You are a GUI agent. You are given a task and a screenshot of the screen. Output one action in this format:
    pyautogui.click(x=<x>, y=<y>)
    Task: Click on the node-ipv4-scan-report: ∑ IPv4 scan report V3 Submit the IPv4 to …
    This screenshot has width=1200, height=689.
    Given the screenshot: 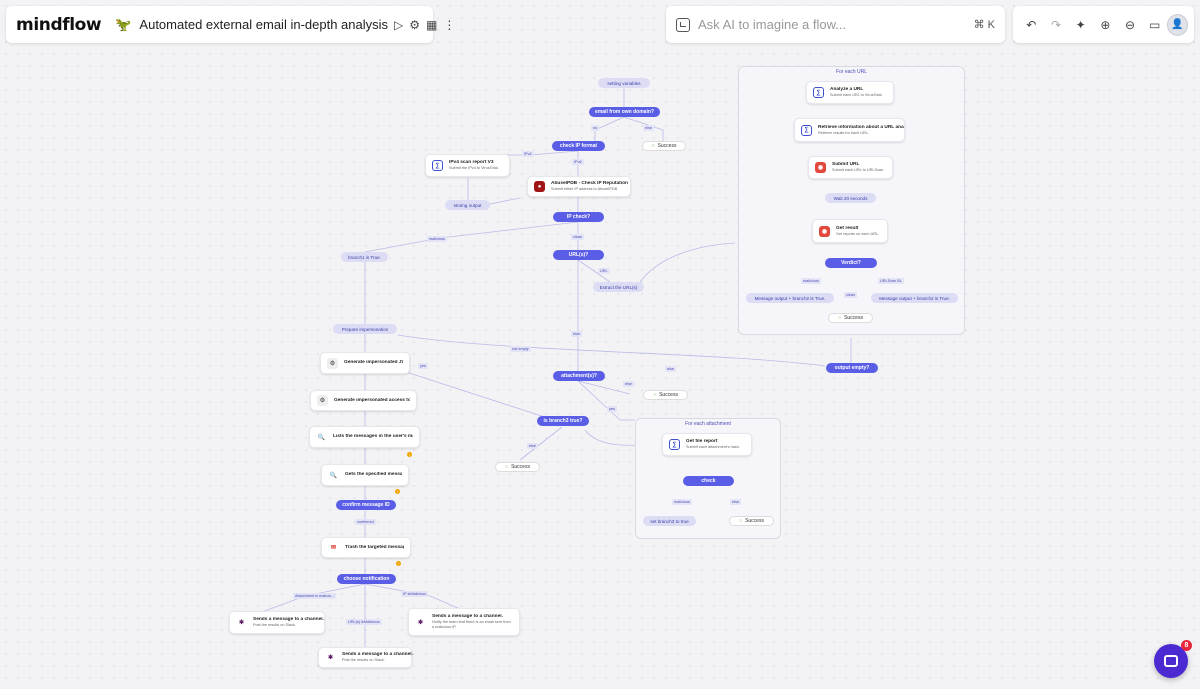 What is the action you would take?
    pyautogui.click(x=467, y=165)
    